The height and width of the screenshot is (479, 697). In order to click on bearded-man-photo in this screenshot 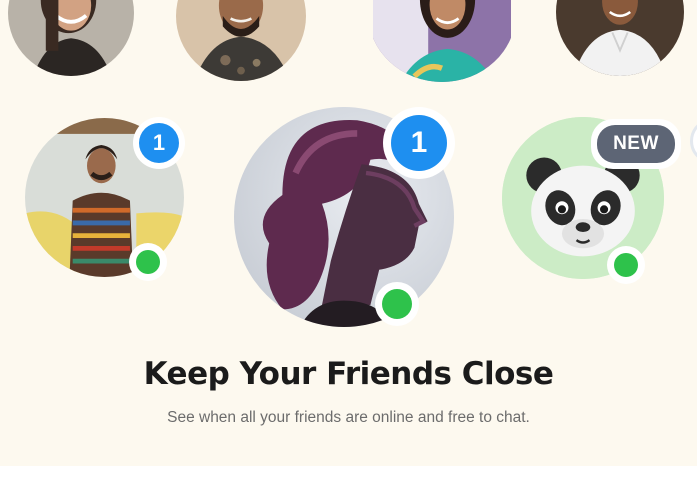, I will do `click(241, 40)`.